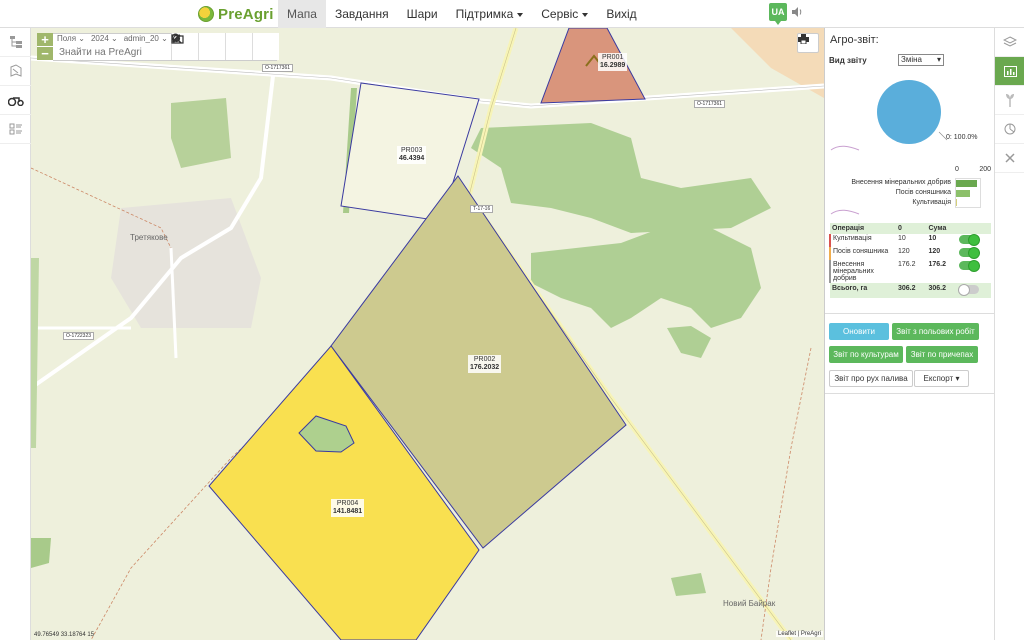  I want to click on pie-slice, so click(909, 112).